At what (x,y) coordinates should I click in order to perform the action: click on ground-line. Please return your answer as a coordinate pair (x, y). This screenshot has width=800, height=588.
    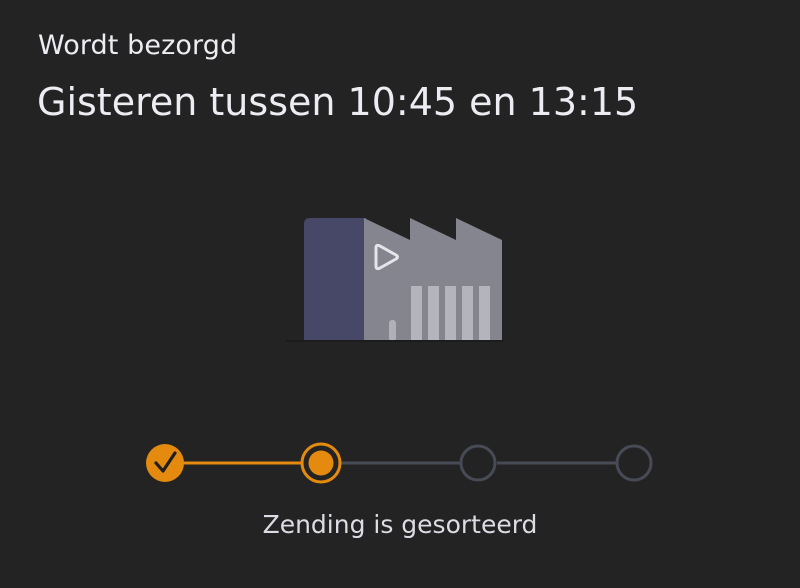
    Looking at the image, I should click on (395, 341).